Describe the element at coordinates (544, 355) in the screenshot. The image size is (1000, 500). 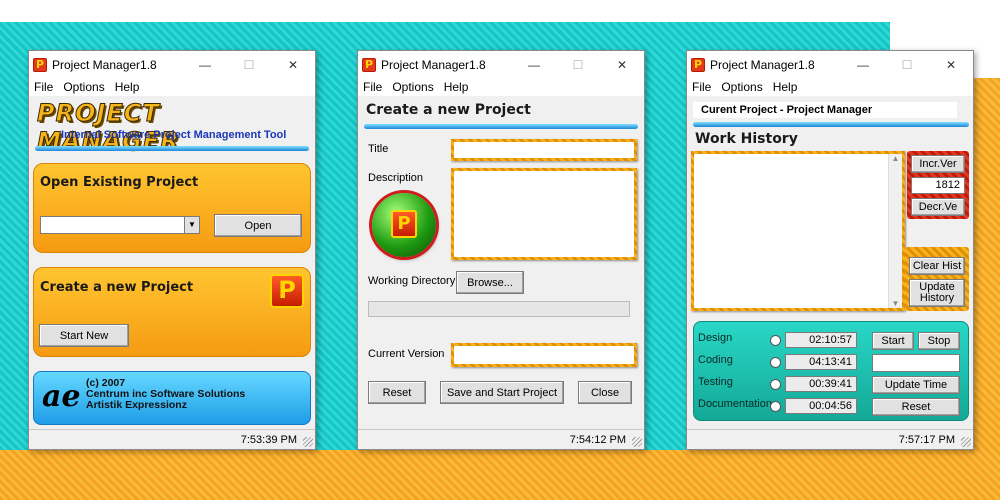
I see `current-version-field` at that location.